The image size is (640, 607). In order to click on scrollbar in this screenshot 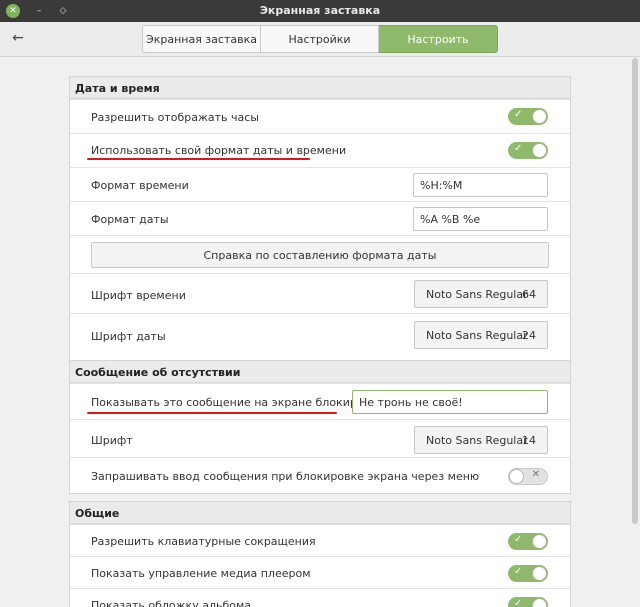, I will do `click(635, 291)`.